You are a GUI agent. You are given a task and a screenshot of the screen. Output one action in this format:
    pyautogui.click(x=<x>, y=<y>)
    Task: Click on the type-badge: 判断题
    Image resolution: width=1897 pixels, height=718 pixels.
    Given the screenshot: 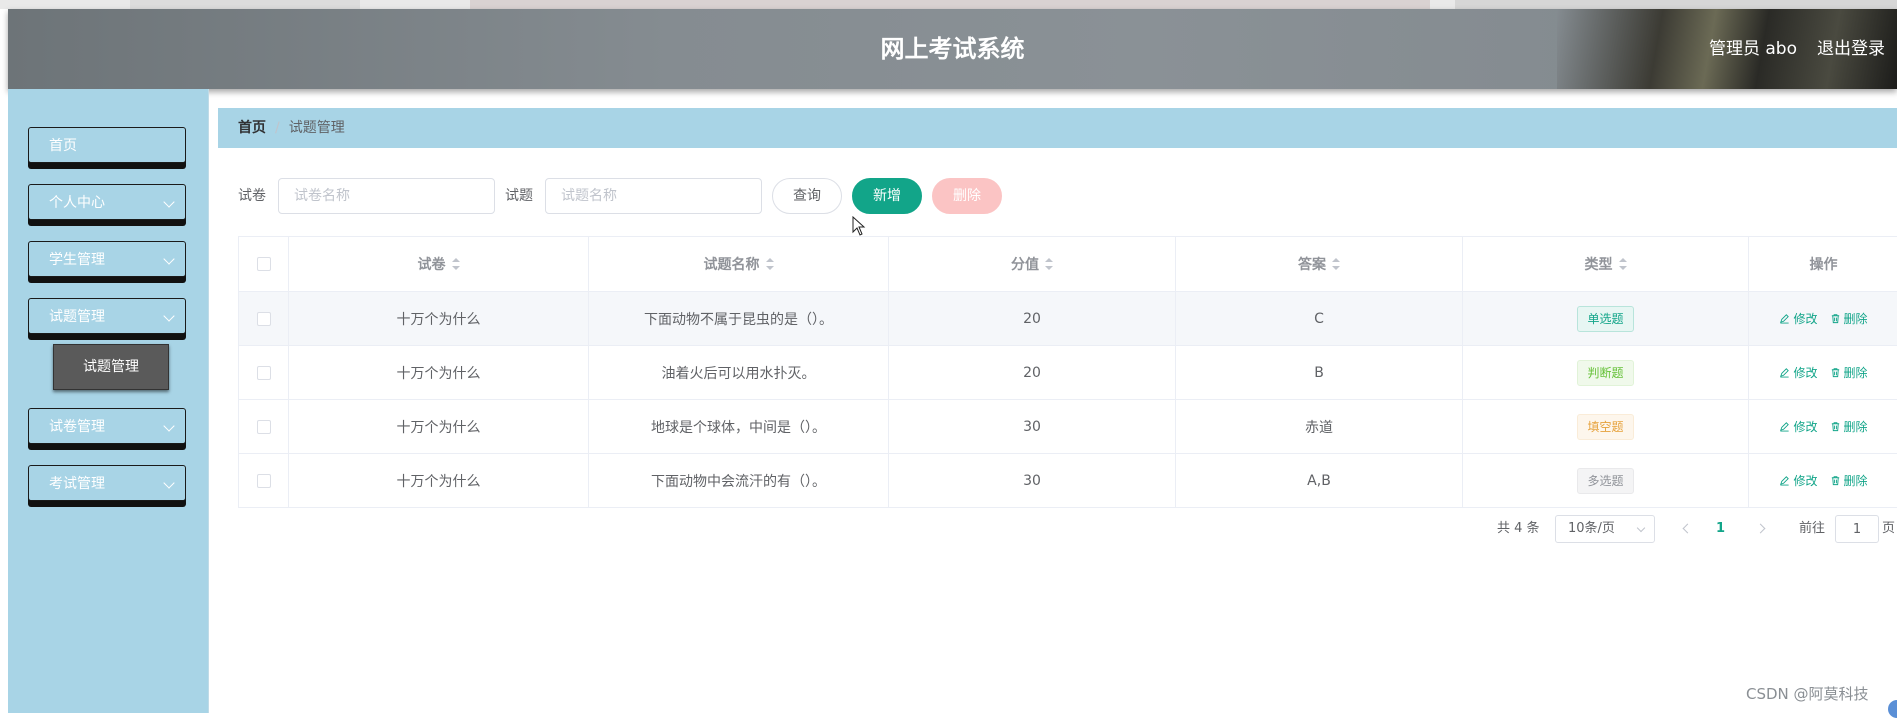 What is the action you would take?
    pyautogui.click(x=1605, y=372)
    